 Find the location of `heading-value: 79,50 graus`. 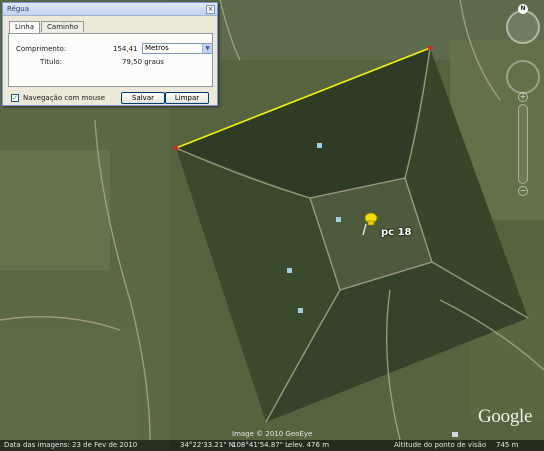

heading-value: 79,50 graus is located at coordinates (143, 62).